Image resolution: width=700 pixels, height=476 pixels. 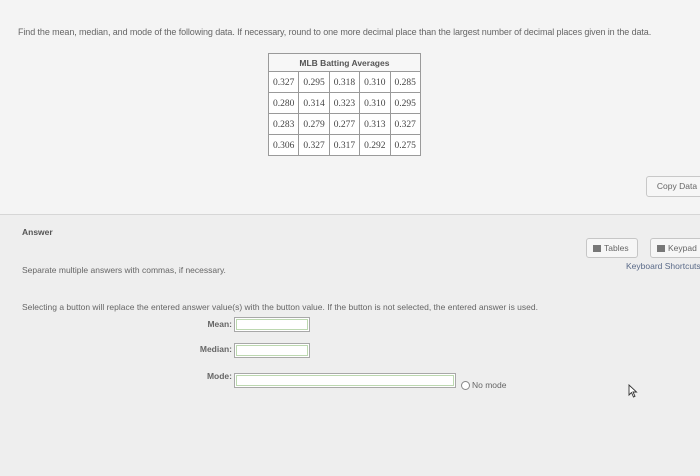 I want to click on table-row: 0.306 0.327 0.317 0.292 0.275, so click(x=344, y=145).